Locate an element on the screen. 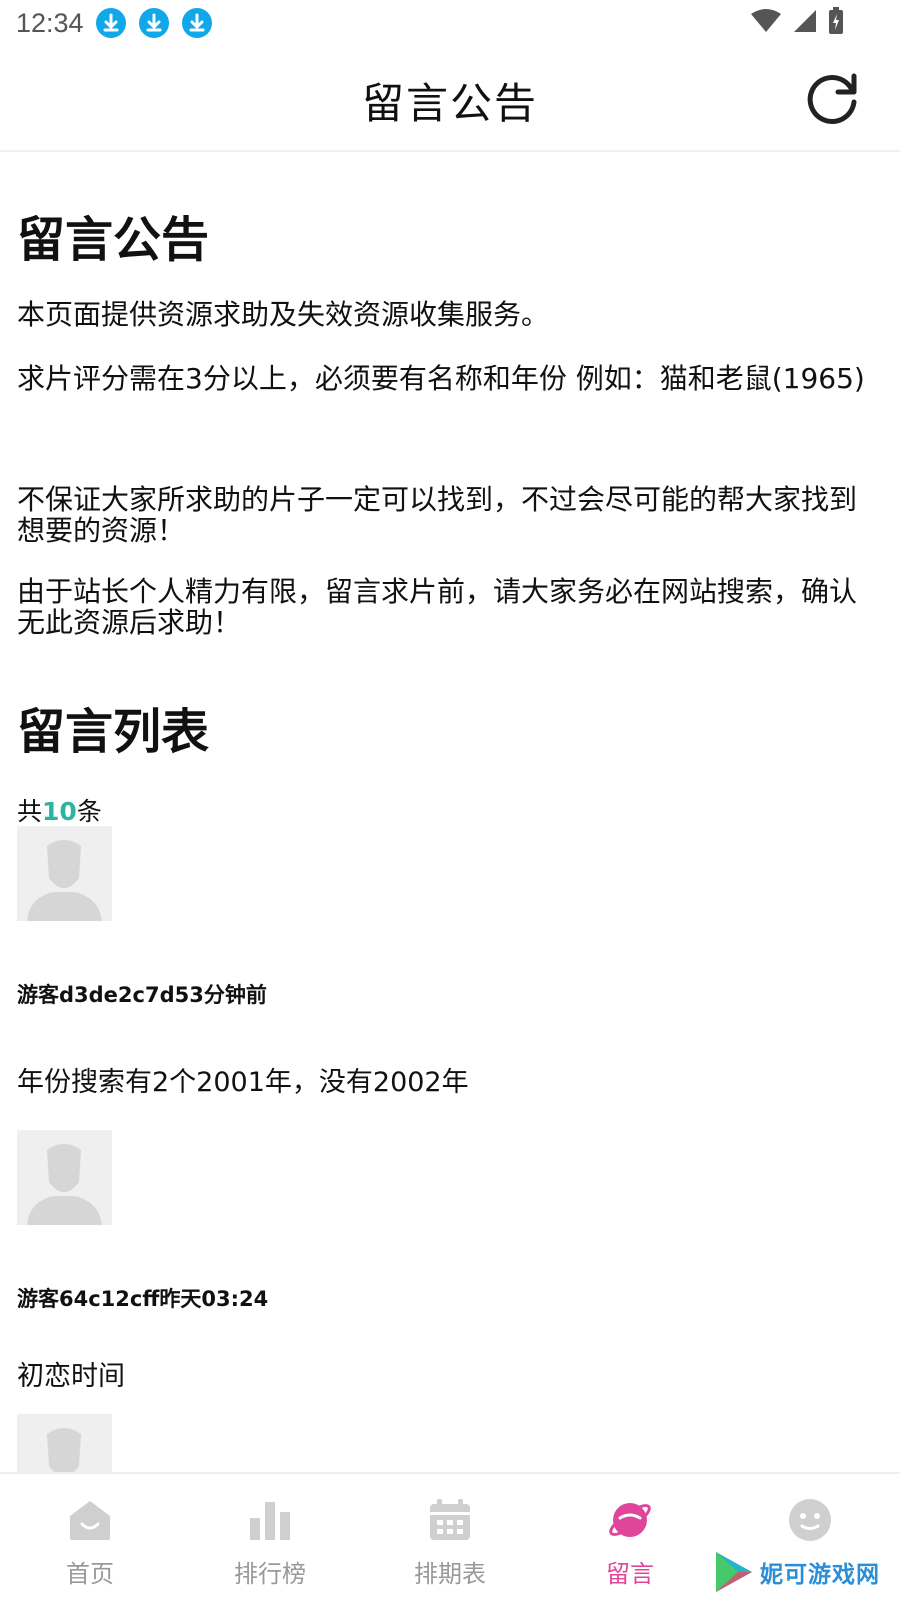 This screenshot has width=900, height=1600. chart-icon is located at coordinates (270, 1521).